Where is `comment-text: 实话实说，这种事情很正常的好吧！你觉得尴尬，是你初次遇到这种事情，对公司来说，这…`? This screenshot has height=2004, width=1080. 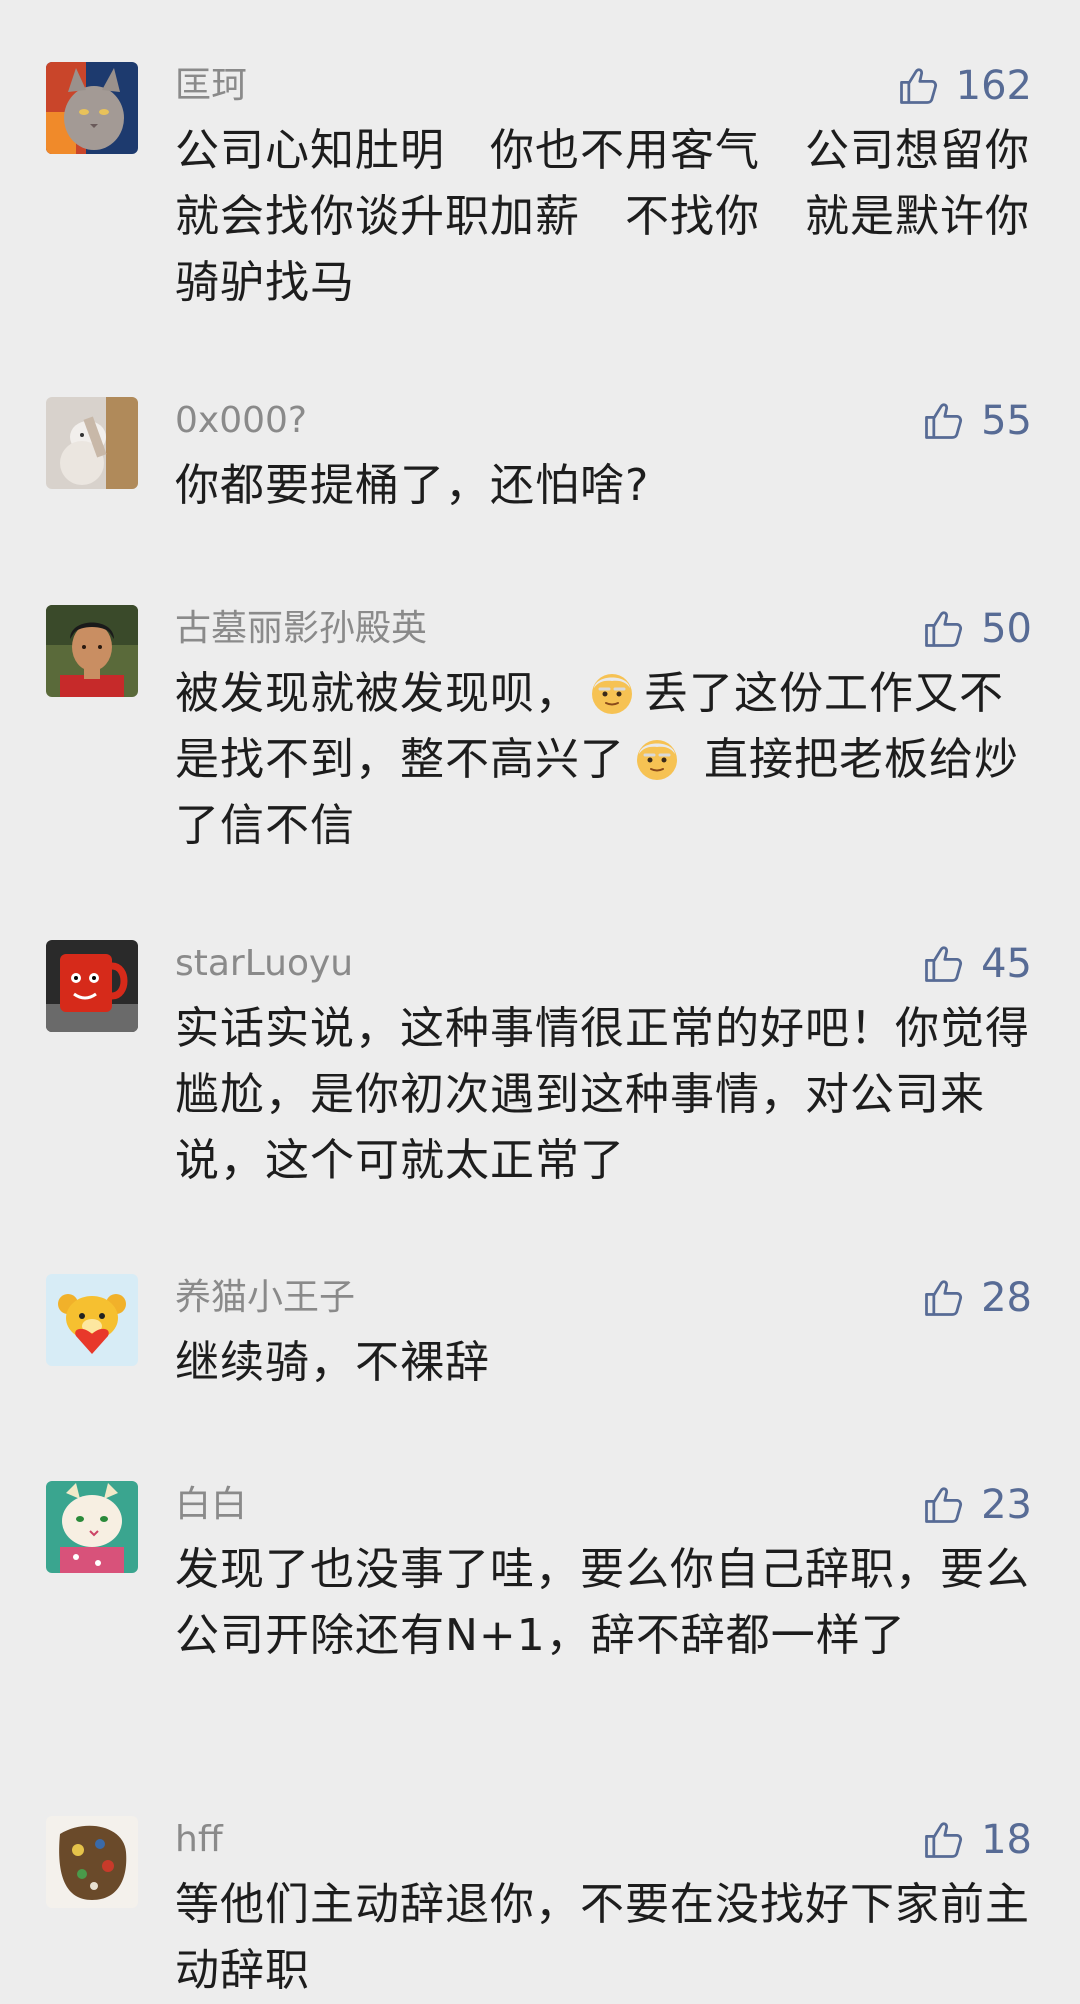
comment-text: 实话实说，这种事情很正常的好吧！你觉得尴尬，是你初次遇到这种事情，对公司来说，这… is located at coordinates (602, 1094).